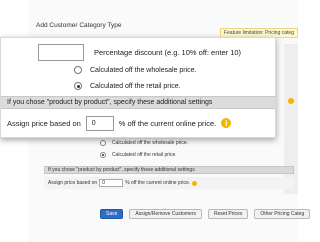  I want to click on info-icon, so click(195, 183).